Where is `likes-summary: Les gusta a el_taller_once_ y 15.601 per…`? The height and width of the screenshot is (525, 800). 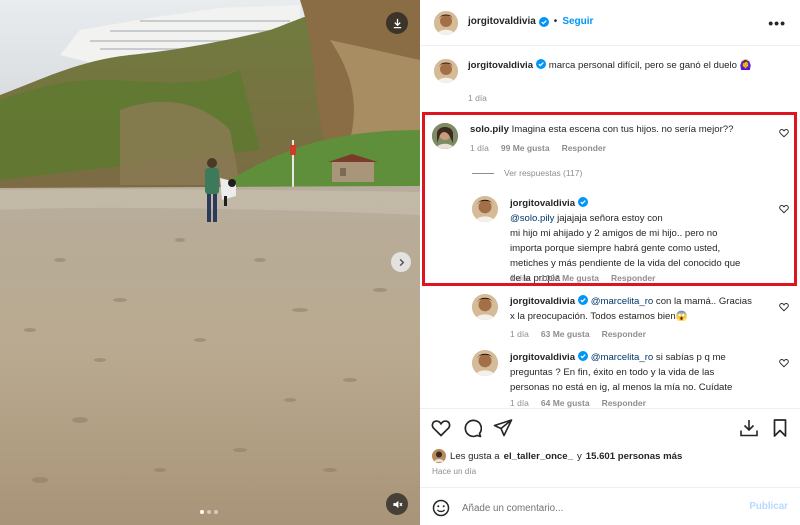
likes-summary: Les gusta a el_taller_once_ y 15.601 per… is located at coordinates (557, 456).